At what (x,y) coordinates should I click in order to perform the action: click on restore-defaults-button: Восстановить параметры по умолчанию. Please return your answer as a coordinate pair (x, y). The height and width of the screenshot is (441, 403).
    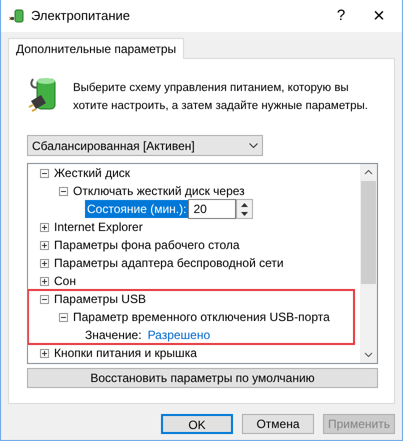
    Looking at the image, I should click on (202, 378).